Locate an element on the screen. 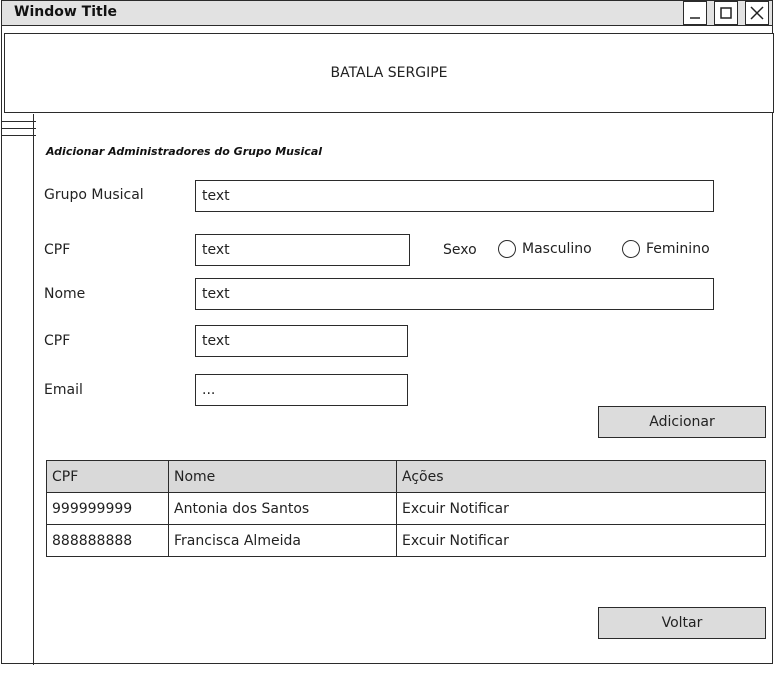 This screenshot has width=778, height=683. sidebar-divider is located at coordinates (33, 389).